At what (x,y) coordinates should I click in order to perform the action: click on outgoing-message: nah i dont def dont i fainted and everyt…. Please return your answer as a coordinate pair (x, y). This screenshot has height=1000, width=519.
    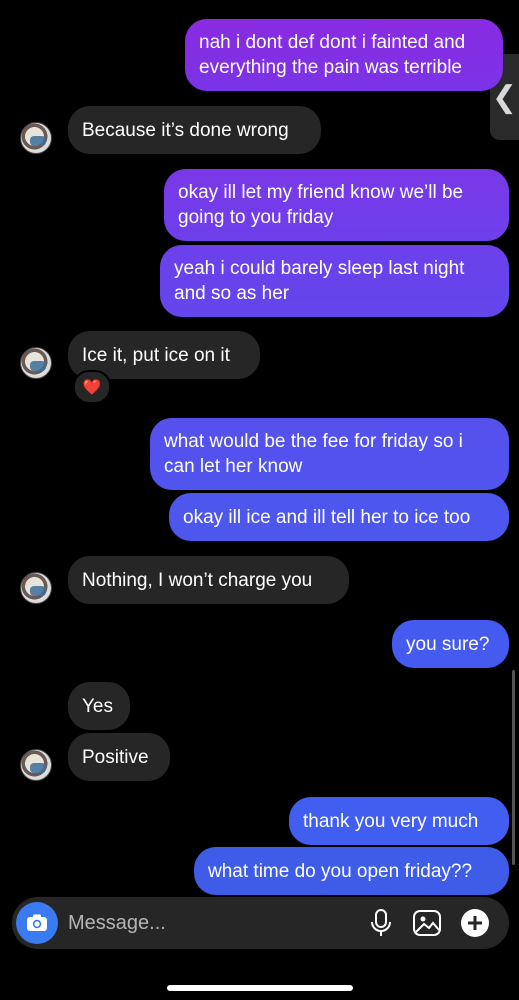
    Looking at the image, I should click on (344, 55).